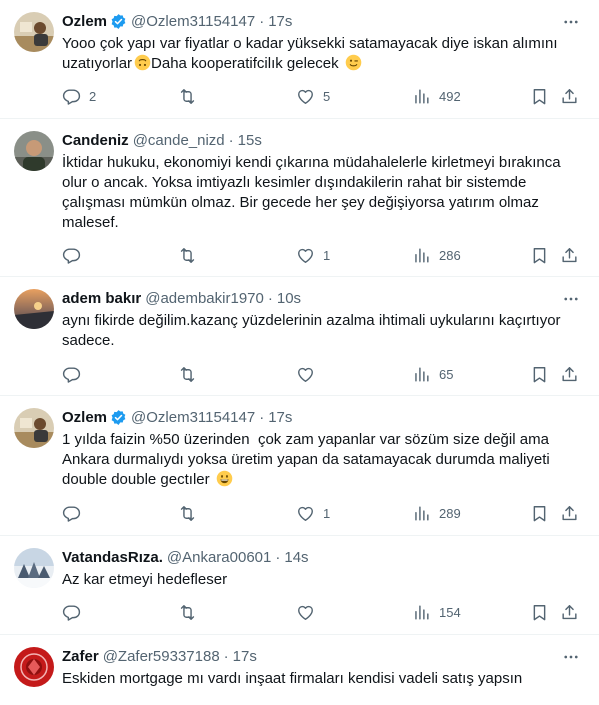  Describe the element at coordinates (79, 96) in the screenshot. I see `reply-button: 2` at that location.